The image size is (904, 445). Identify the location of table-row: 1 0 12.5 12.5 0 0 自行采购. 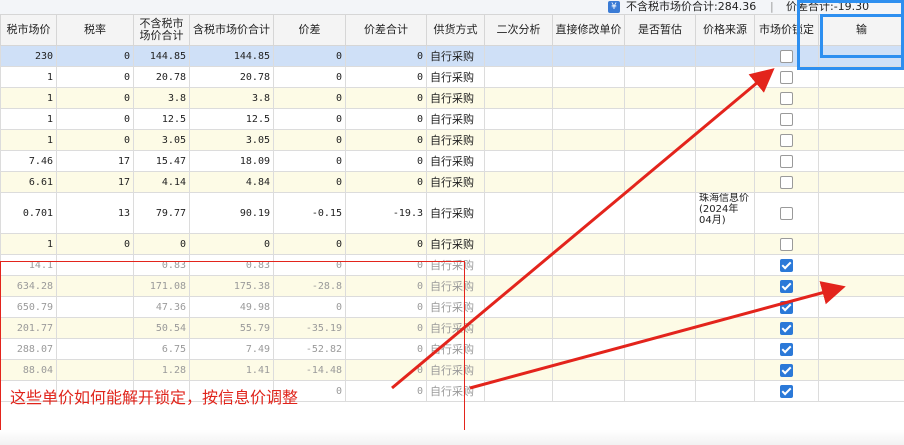
(452, 119).